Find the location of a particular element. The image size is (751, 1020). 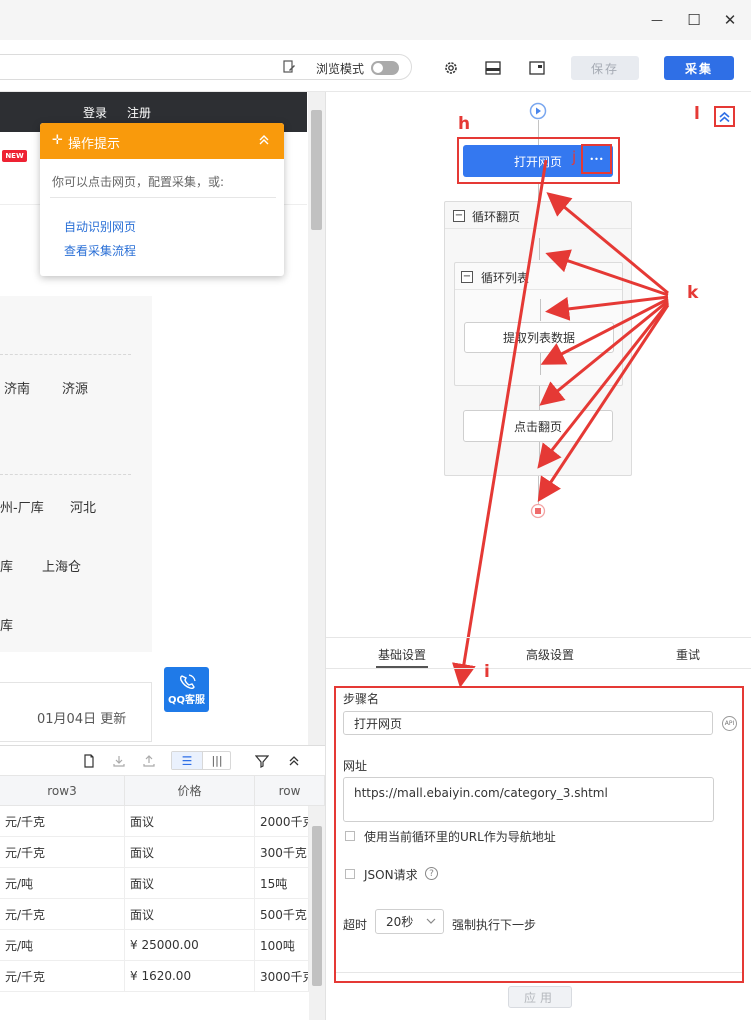

table-cell: 500千克 is located at coordinates (282, 914).